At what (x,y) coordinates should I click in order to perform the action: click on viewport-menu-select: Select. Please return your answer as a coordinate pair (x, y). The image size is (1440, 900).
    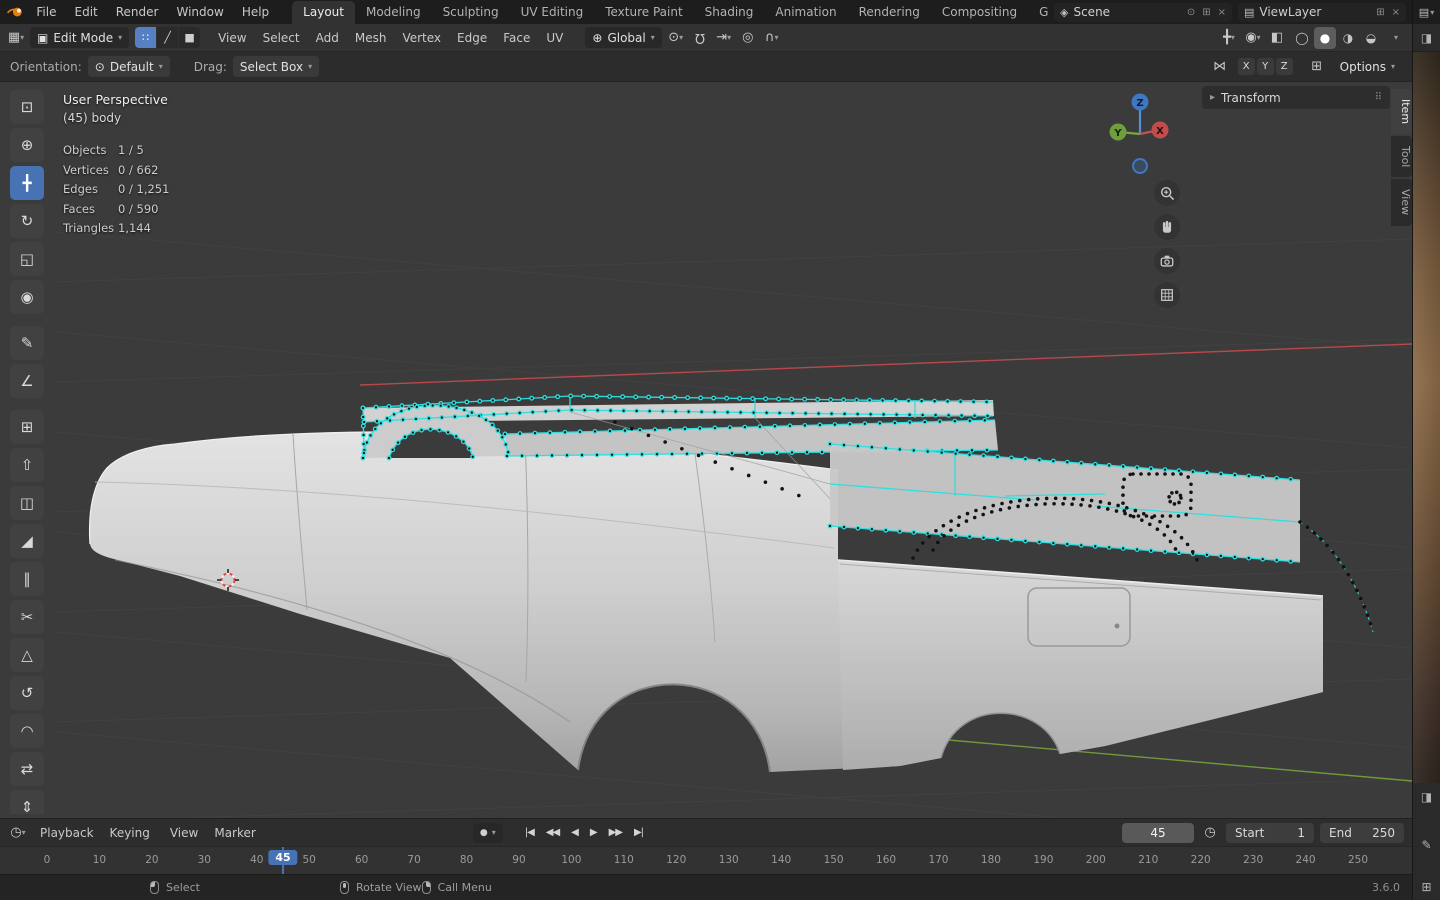
    Looking at the image, I should click on (281, 38).